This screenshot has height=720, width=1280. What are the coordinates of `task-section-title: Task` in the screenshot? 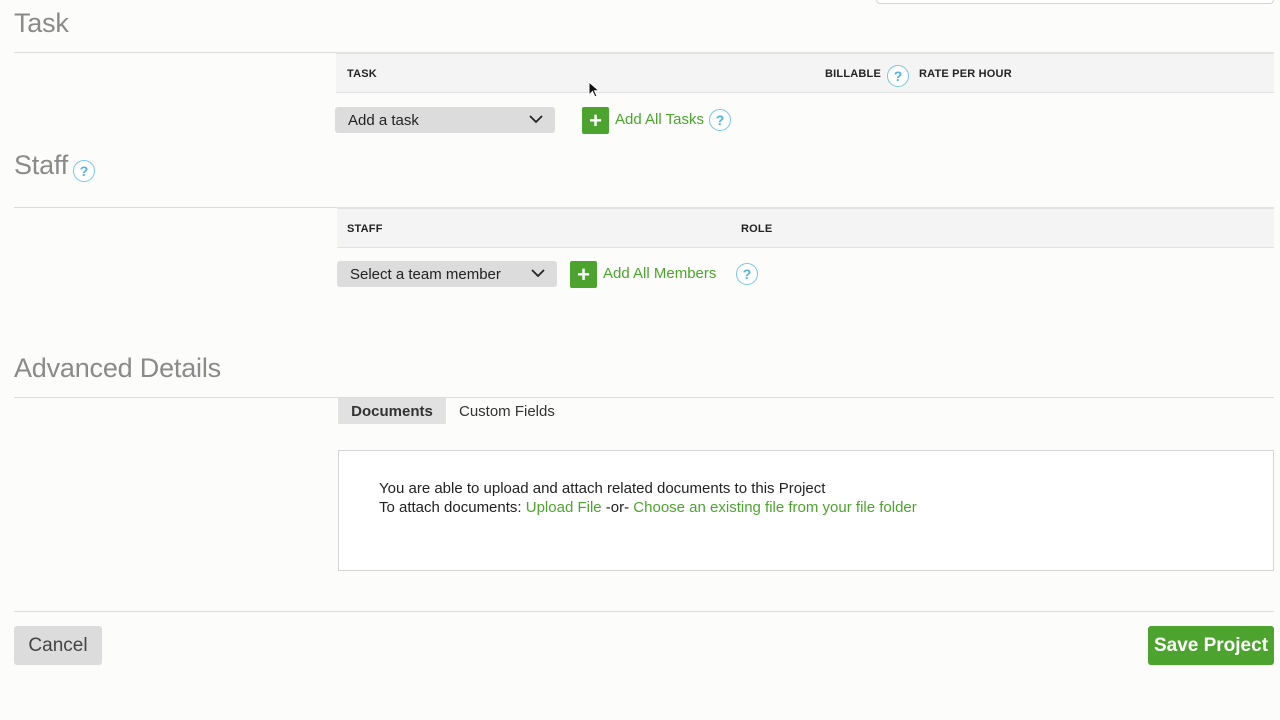 It's located at (41, 23).